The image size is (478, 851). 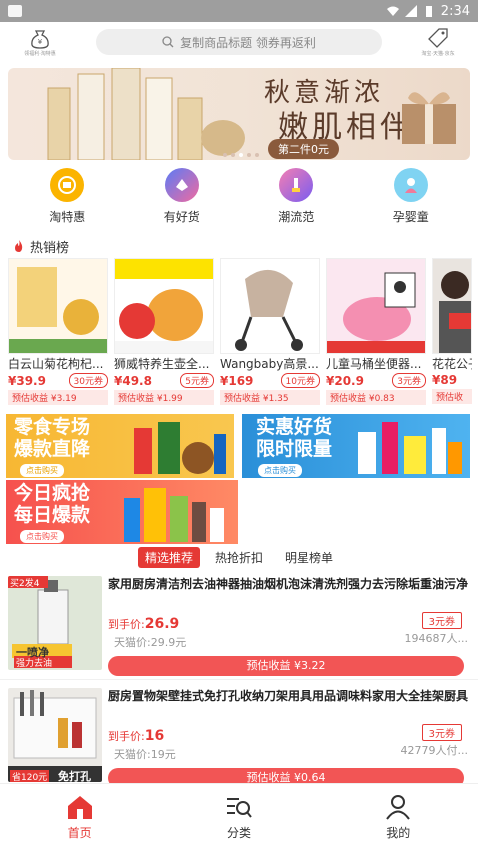 I want to click on nav-home-label: 首页, so click(x=79, y=833).